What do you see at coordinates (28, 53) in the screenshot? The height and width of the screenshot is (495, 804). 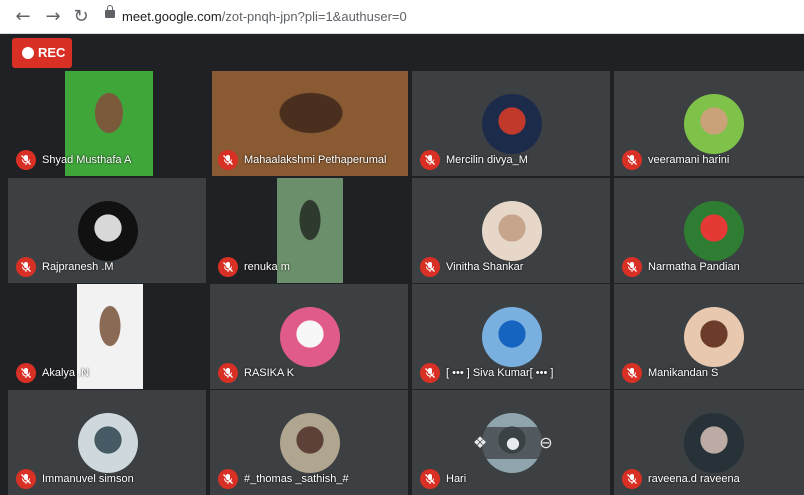 I see `record-dot-icon` at bounding box center [28, 53].